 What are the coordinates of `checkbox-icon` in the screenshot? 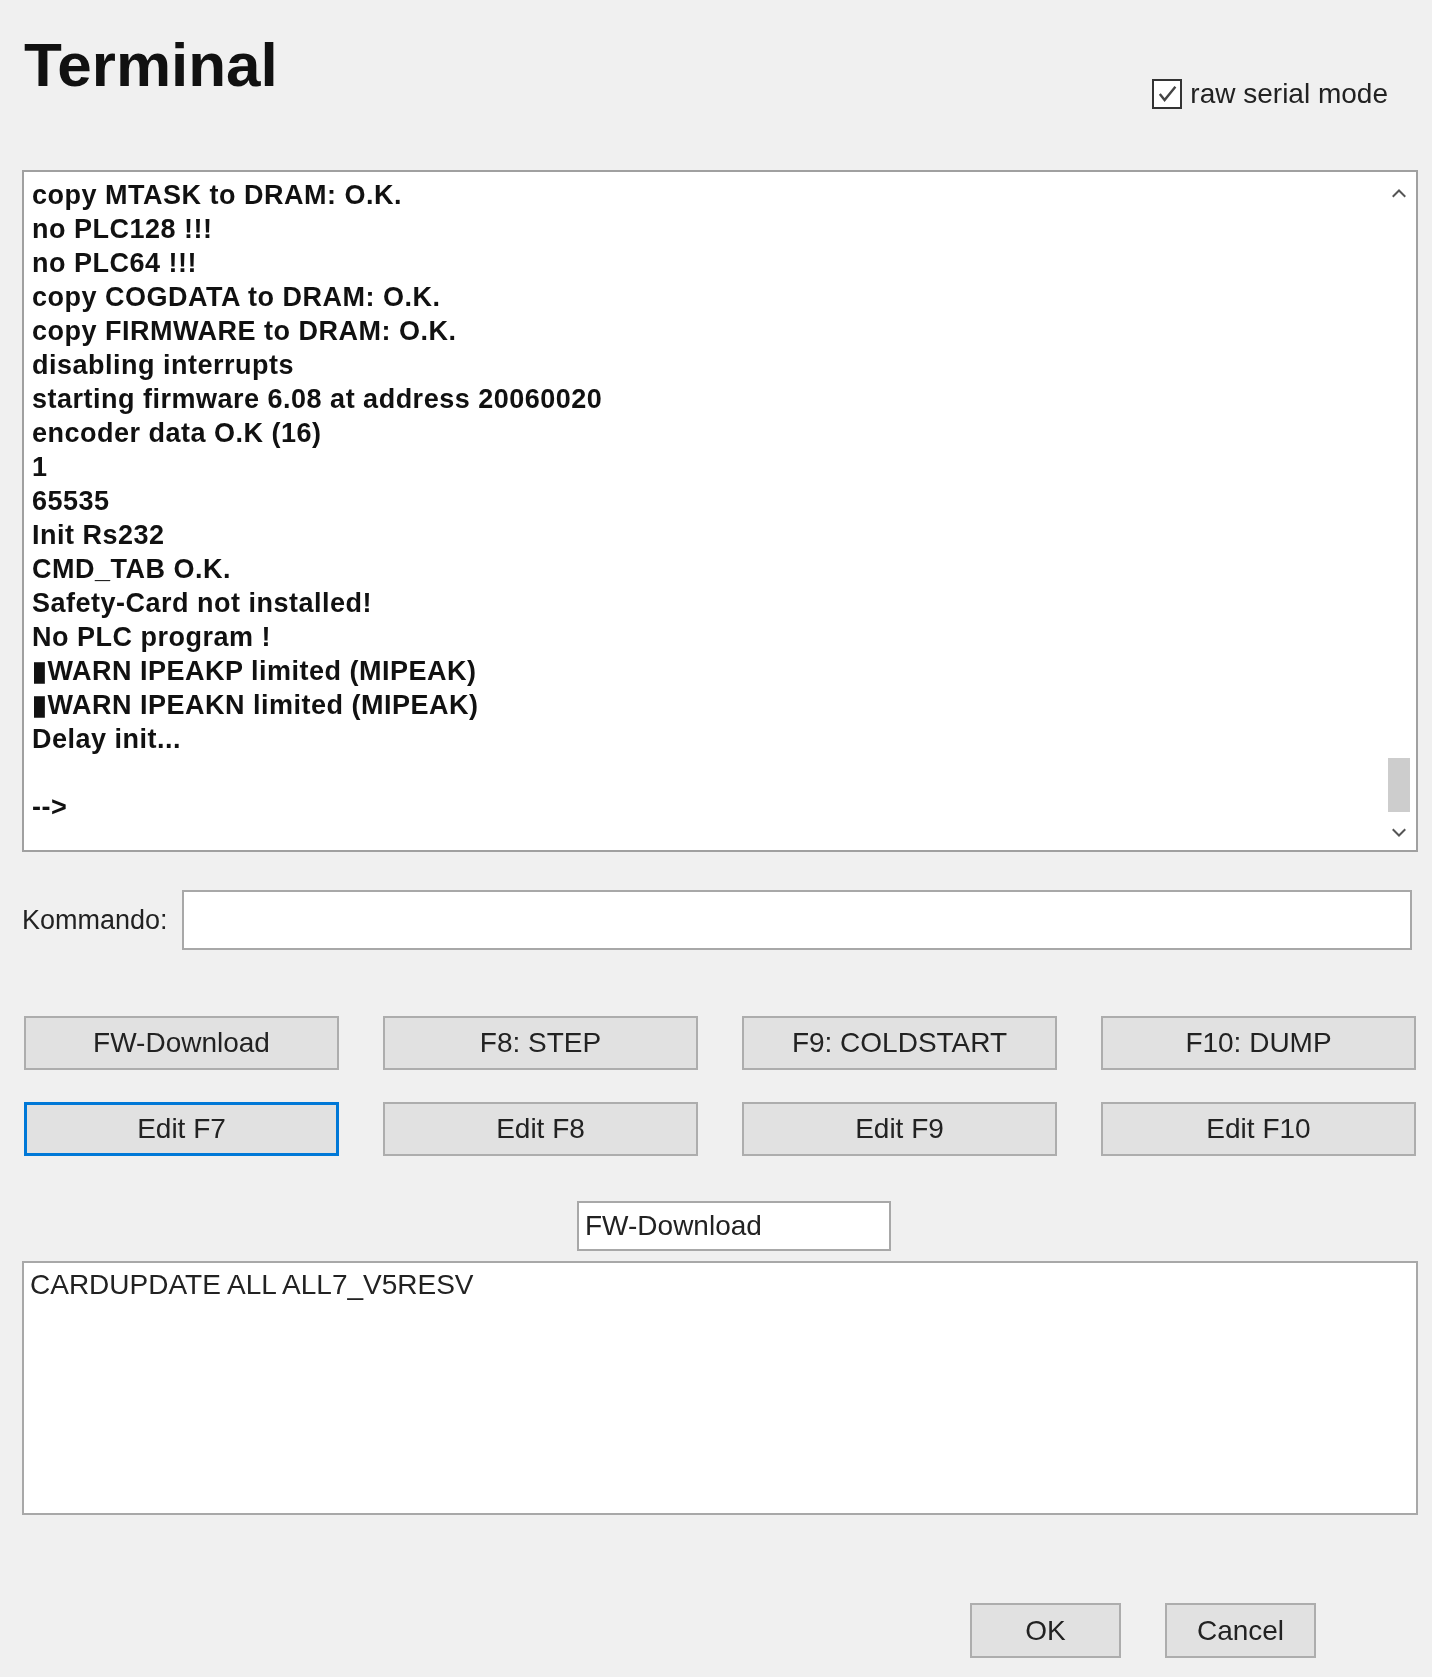 It's located at (1167, 94).